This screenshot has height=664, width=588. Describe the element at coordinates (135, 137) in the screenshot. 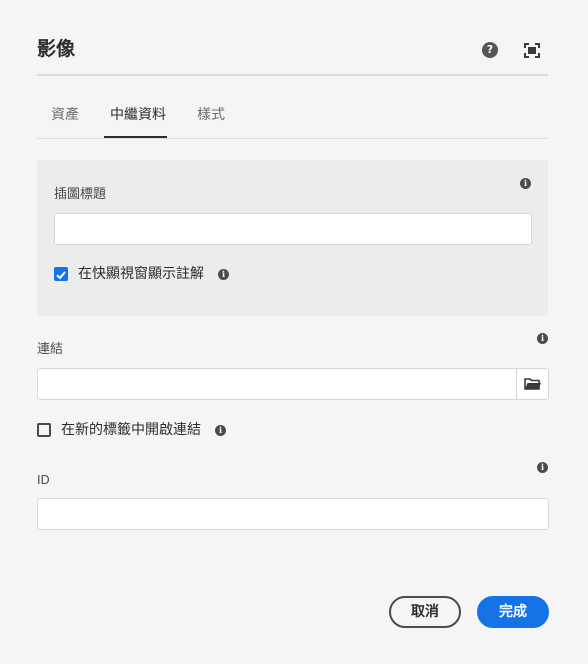

I see `active-tab-indicator` at that location.